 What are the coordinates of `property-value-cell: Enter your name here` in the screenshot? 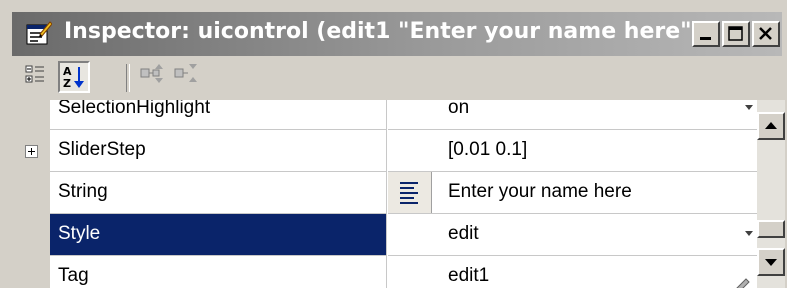 It's located at (572, 193).